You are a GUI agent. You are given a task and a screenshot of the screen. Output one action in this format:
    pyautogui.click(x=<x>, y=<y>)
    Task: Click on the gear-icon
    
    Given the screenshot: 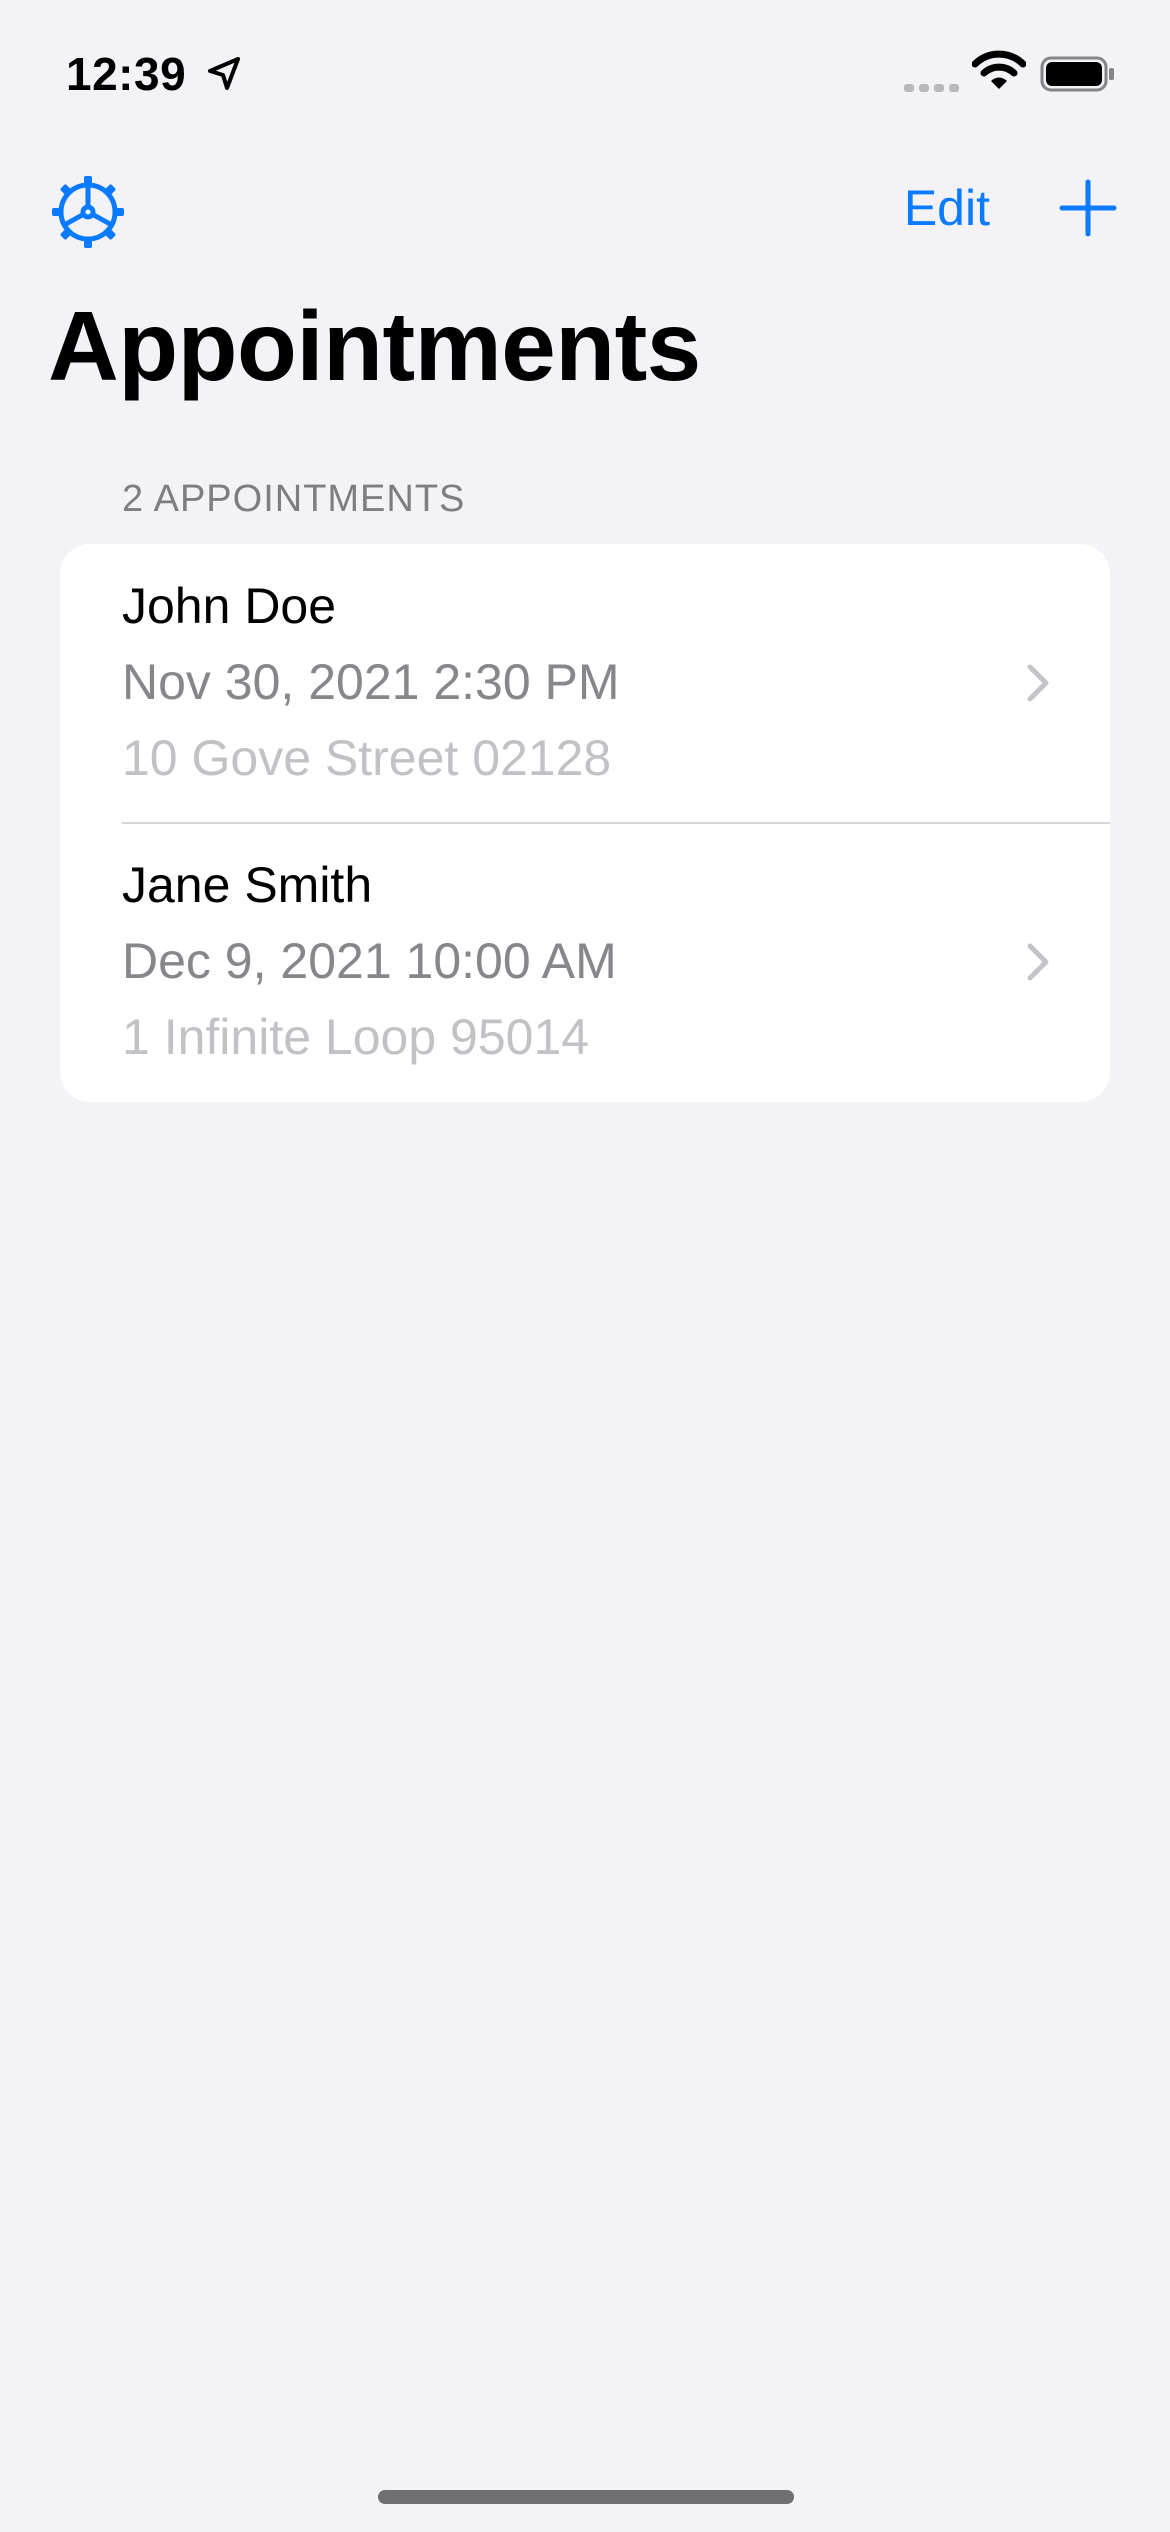 What is the action you would take?
    pyautogui.click(x=88, y=216)
    